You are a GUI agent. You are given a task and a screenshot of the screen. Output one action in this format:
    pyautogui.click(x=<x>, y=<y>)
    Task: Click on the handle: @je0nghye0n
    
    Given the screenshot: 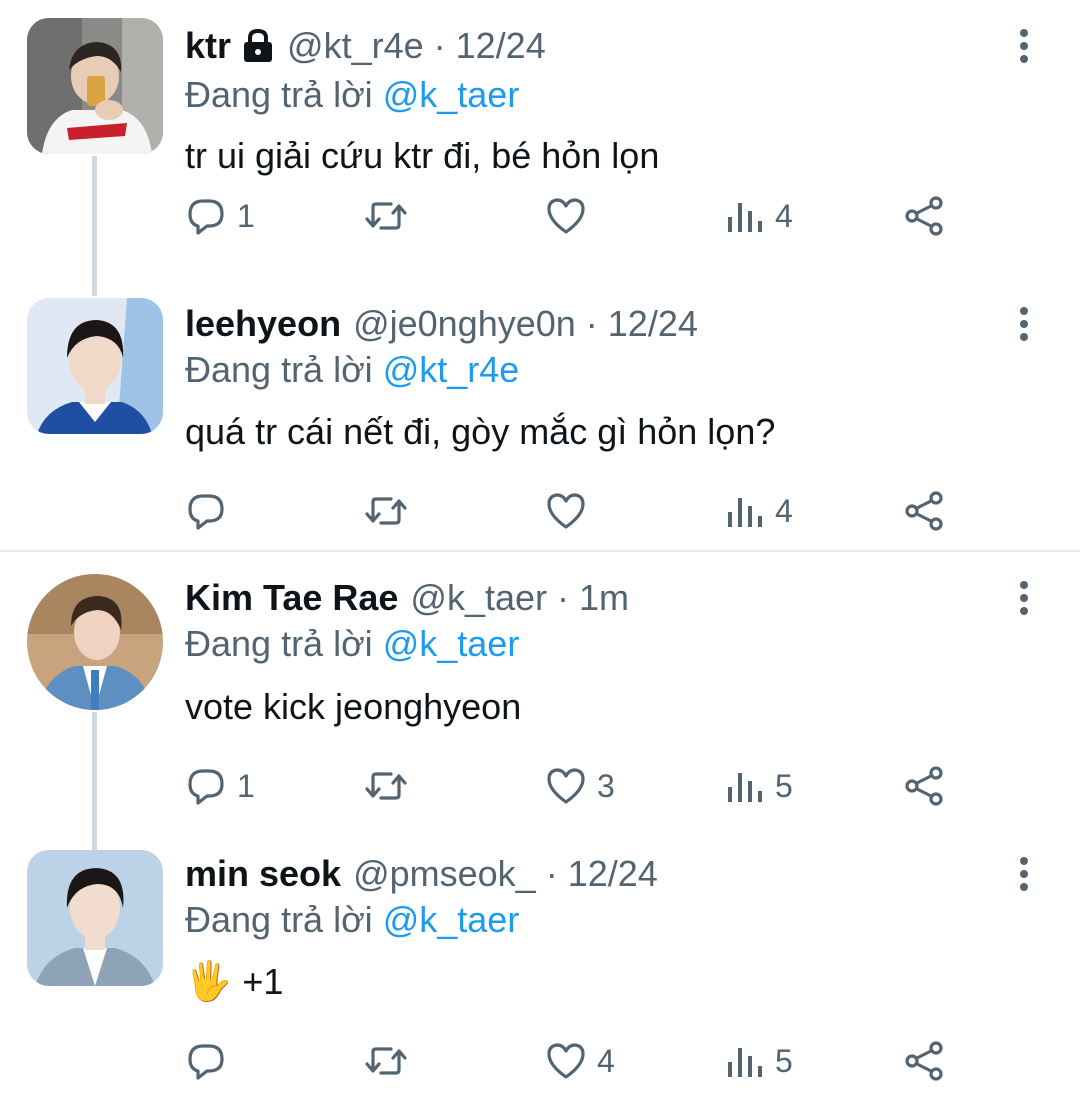 What is the action you would take?
    pyautogui.click(x=464, y=324)
    